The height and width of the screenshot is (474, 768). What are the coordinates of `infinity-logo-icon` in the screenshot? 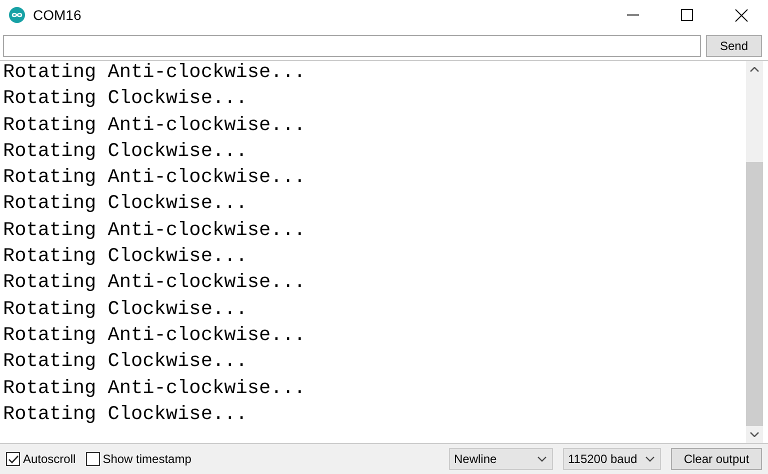 It's located at (17, 15).